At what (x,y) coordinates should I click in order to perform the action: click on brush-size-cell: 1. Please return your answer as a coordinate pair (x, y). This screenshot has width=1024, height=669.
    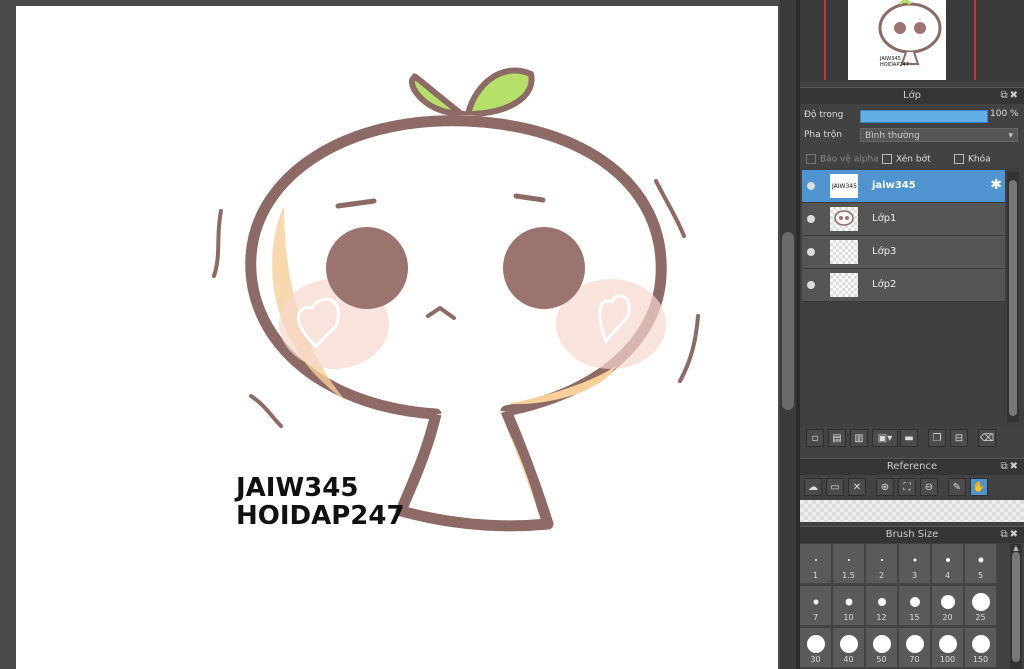
    Looking at the image, I should click on (816, 564).